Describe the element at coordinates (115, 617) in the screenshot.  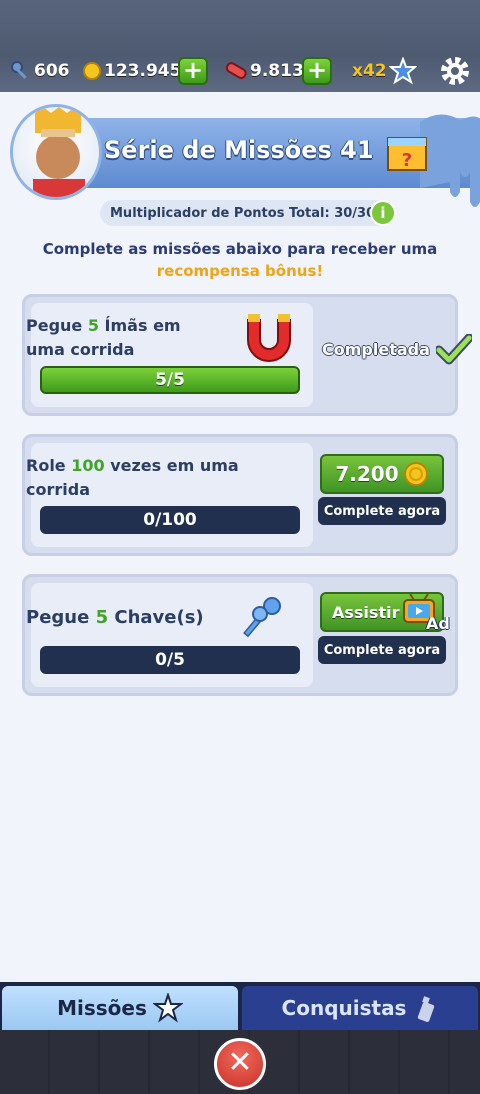
I see `mission-3-description: Pegue 5 Chave(s)` at that location.